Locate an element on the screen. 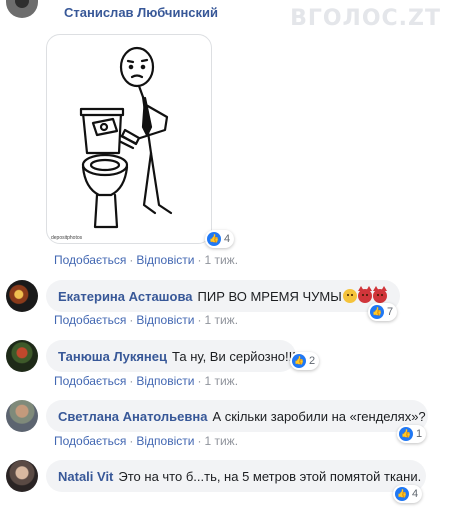  comment-author: Екатерина Асташова is located at coordinates (125, 296).